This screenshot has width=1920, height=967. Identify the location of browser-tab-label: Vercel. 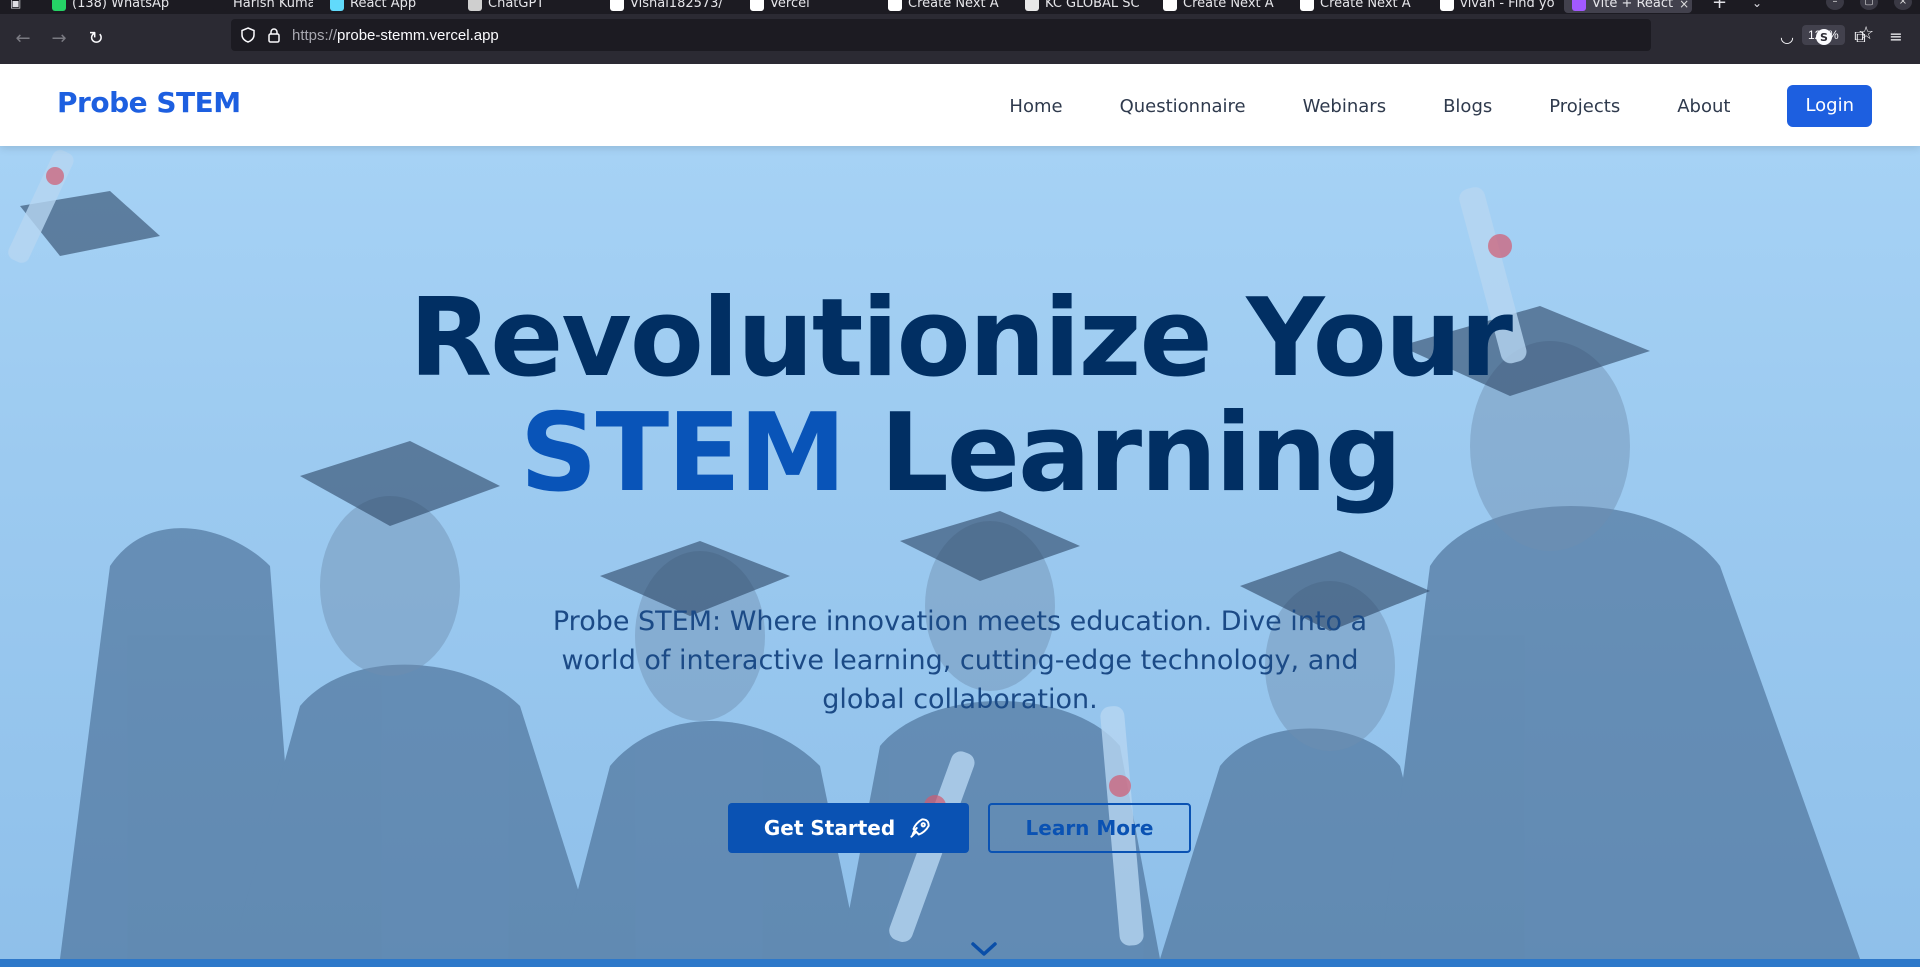
(790, 5).